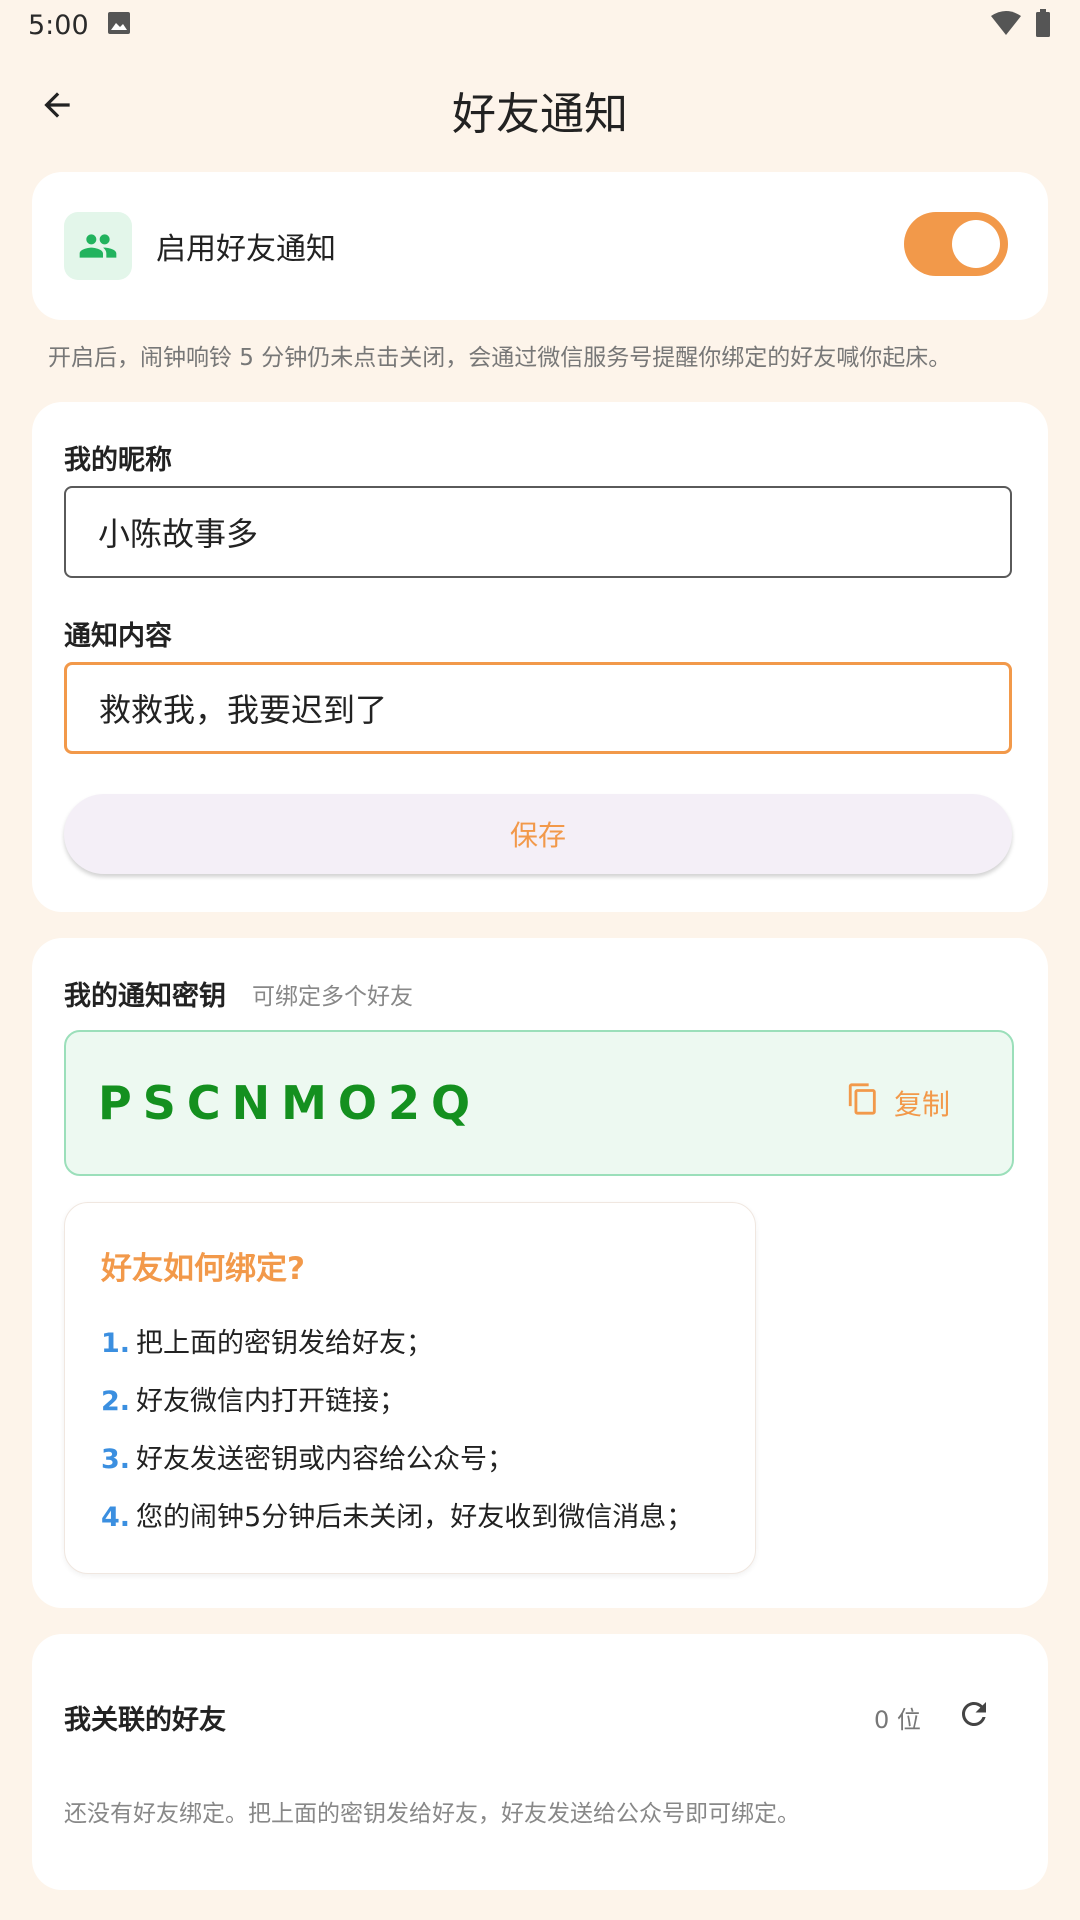 The width and height of the screenshot is (1080, 1920). I want to click on howto-step: 2. 好友微信内打开链接；, so click(253, 1398).